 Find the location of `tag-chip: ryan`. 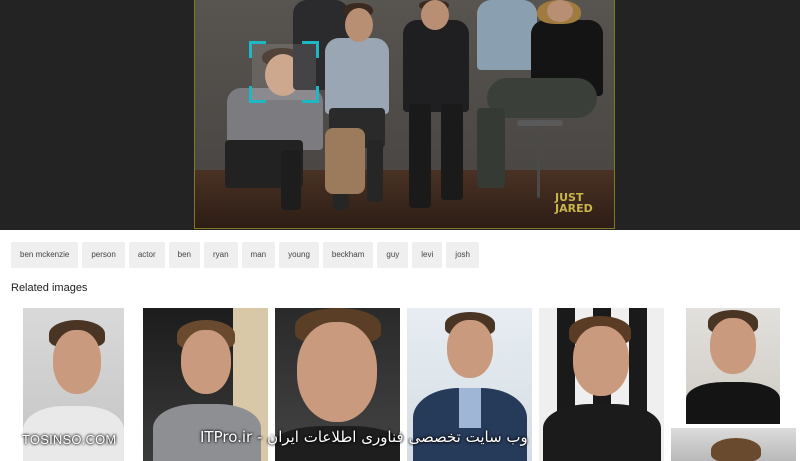

tag-chip: ryan is located at coordinates (220, 255).